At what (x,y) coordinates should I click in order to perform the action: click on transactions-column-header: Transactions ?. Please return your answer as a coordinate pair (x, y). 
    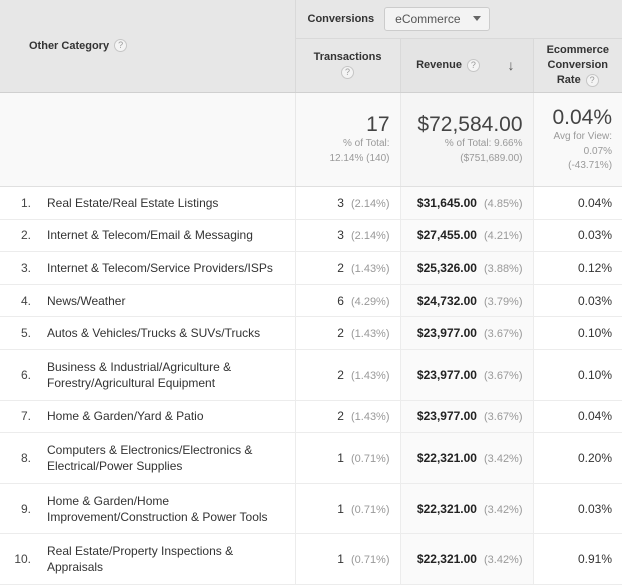
    Looking at the image, I should click on (348, 65).